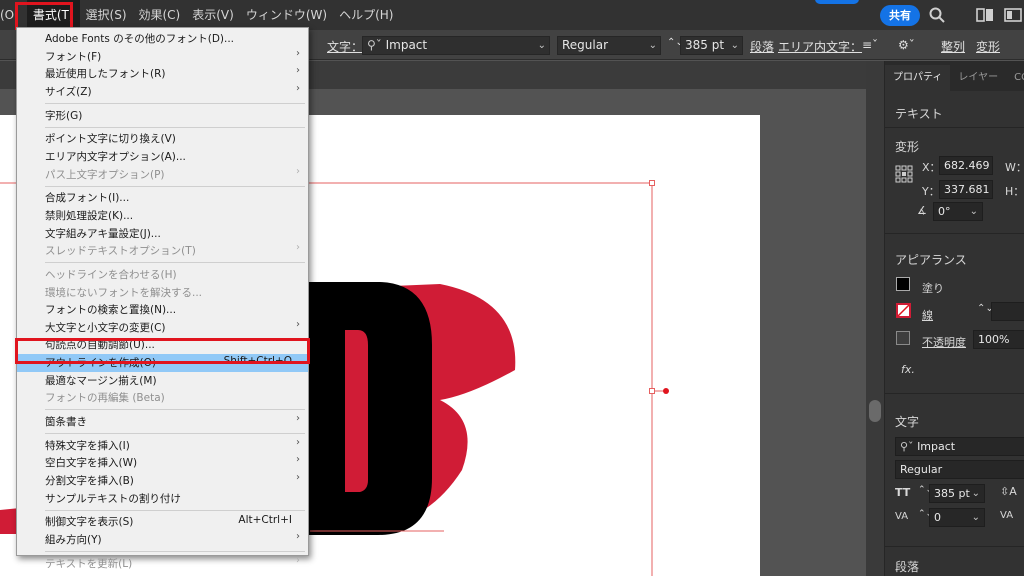 The width and height of the screenshot is (1024, 576). What do you see at coordinates (959, 446) in the screenshot?
I see `panel-font-field: ⚲ˇ Impact` at bounding box center [959, 446].